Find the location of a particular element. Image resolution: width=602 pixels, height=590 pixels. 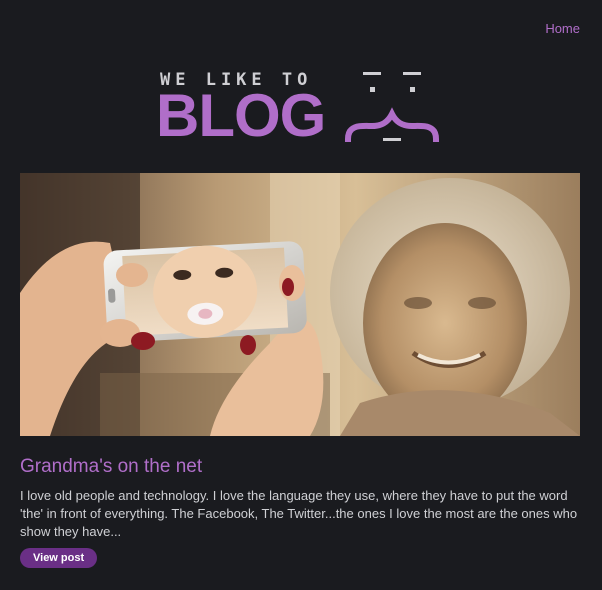

logo-wordmark: BLOG is located at coordinates (241, 115).